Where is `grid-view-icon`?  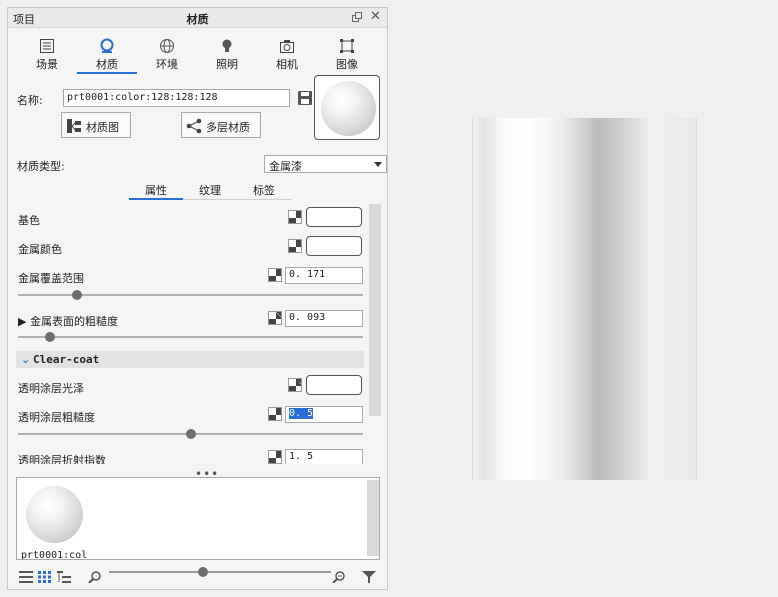
grid-view-icon is located at coordinates (45, 577).